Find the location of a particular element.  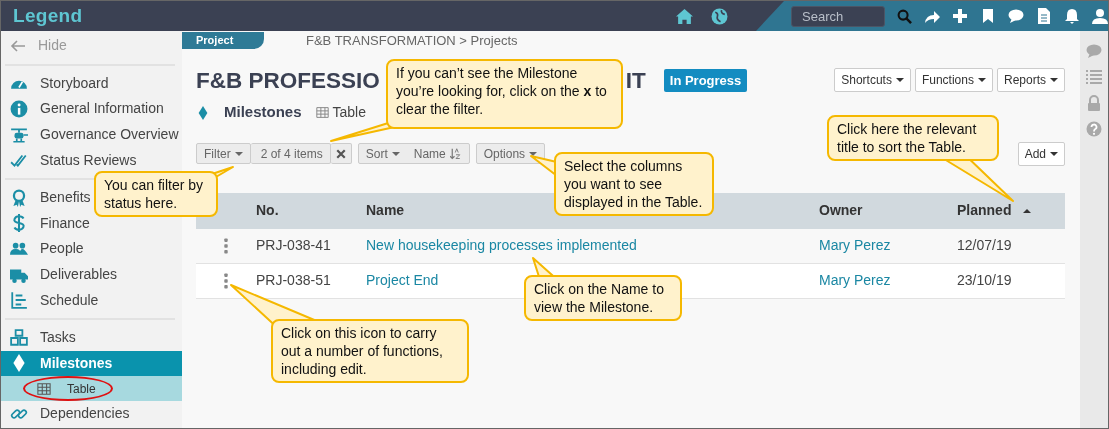

helicopter-icon is located at coordinates (19, 134).